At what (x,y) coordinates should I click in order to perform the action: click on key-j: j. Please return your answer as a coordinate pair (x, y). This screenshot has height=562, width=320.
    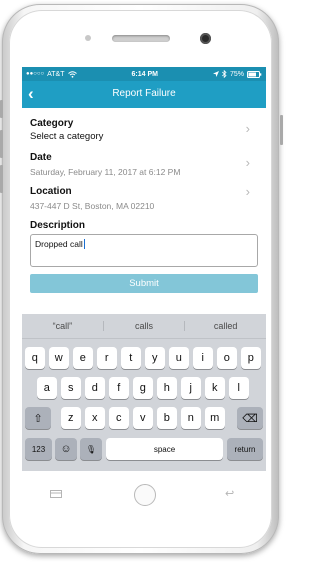
    Looking at the image, I should click on (191, 388).